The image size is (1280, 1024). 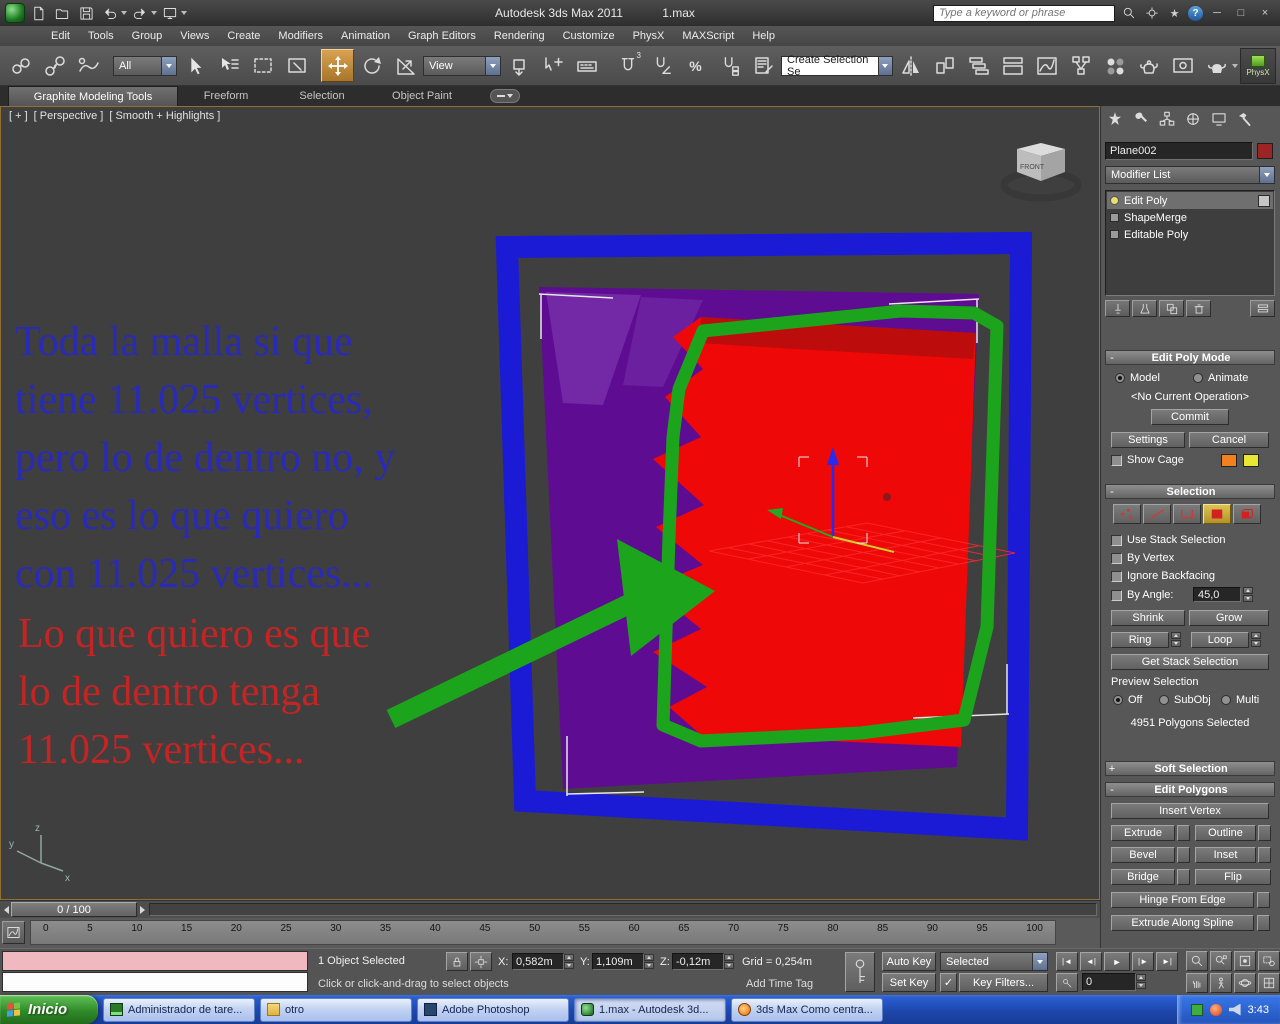 I want to click on percent-snap-button: %, so click(x=695, y=65).